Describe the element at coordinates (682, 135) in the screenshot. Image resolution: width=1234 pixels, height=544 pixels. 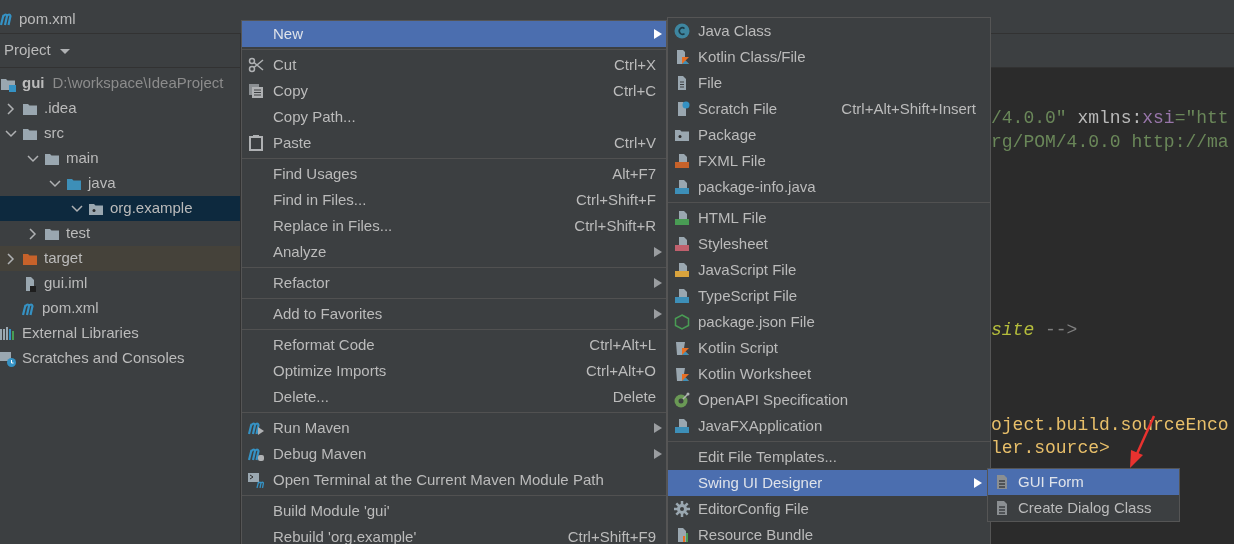
I see `package-icon` at that location.